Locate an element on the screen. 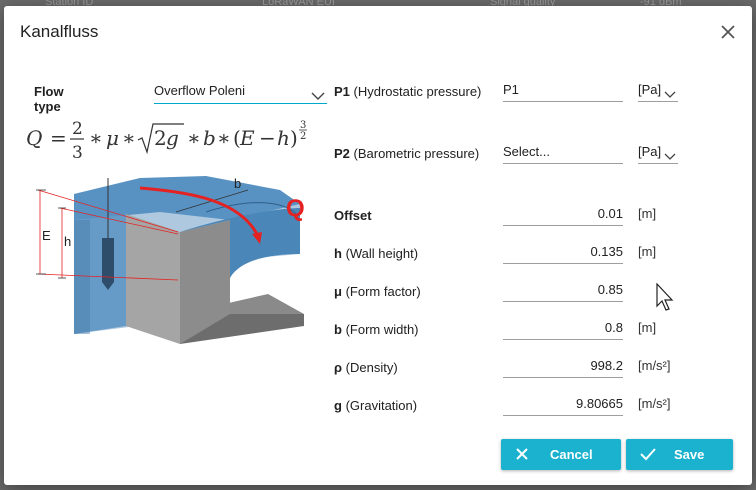  p1-unit-select: [Pa] is located at coordinates (658, 91).